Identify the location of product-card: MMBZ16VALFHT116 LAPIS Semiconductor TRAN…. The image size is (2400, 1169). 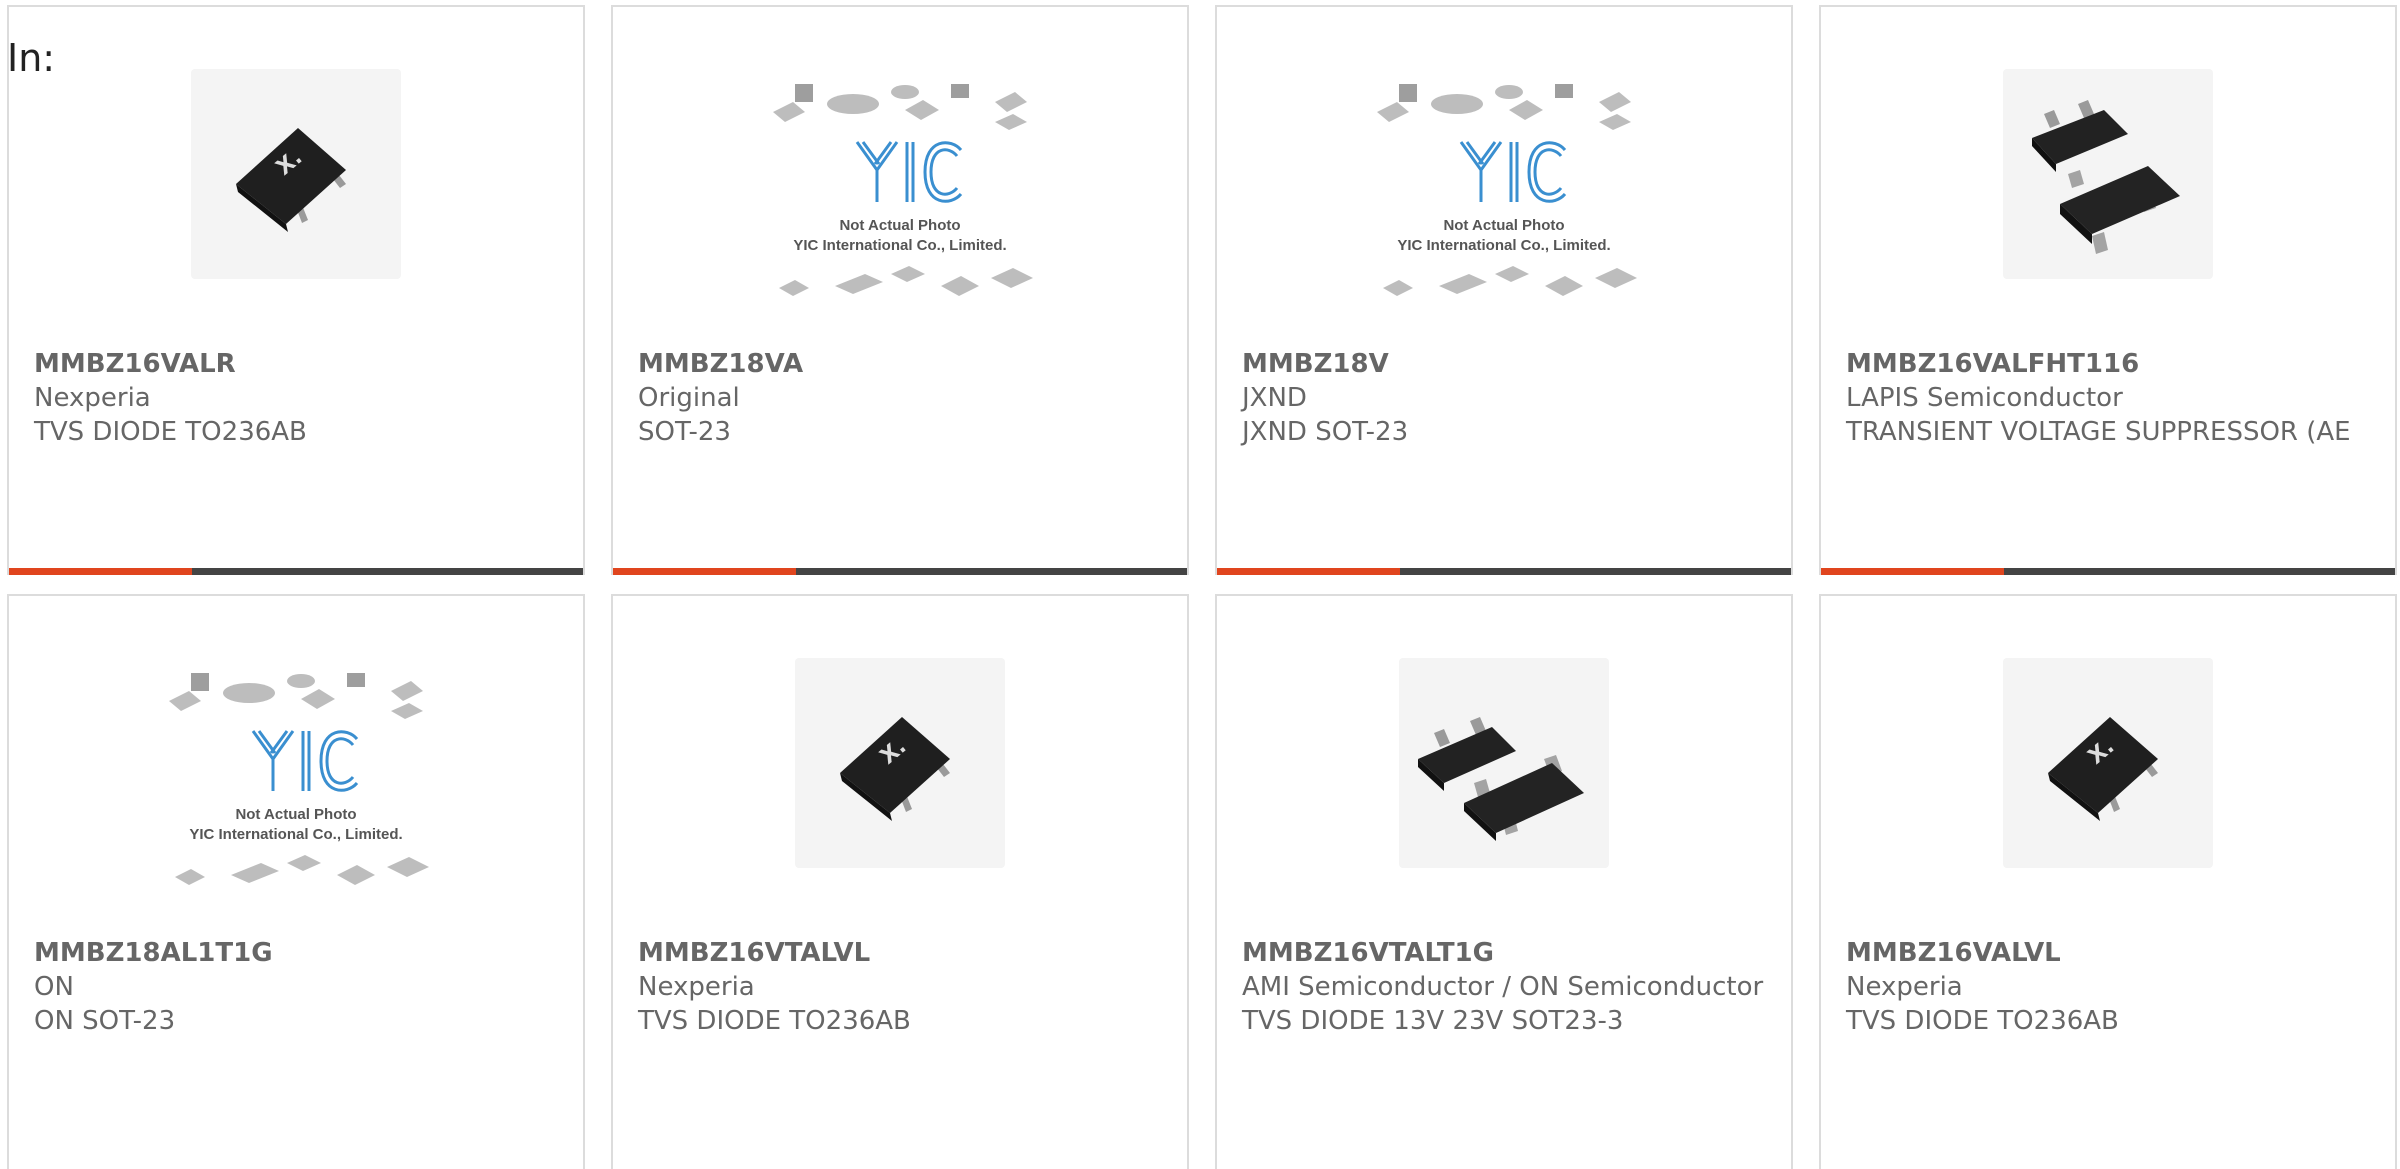
(2108, 290).